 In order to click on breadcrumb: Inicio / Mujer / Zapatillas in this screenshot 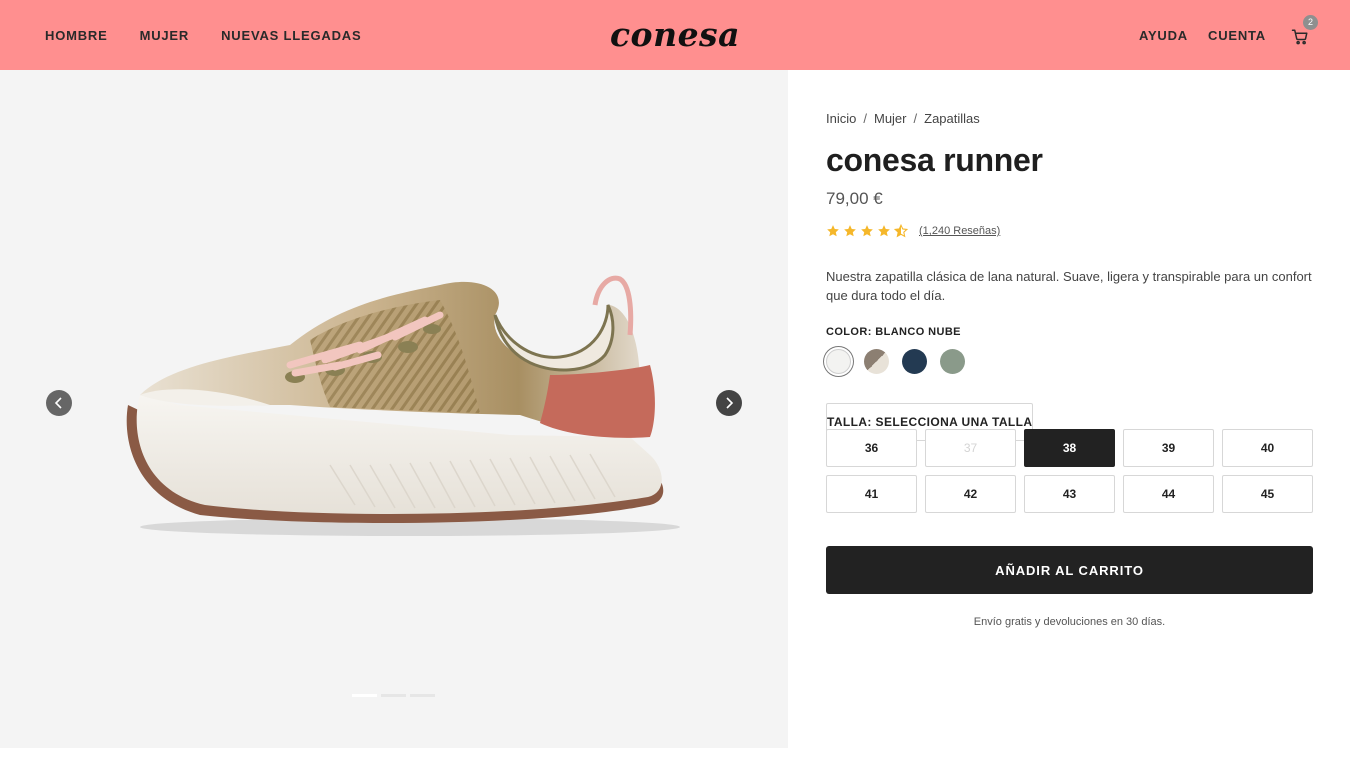, I will do `click(903, 118)`.